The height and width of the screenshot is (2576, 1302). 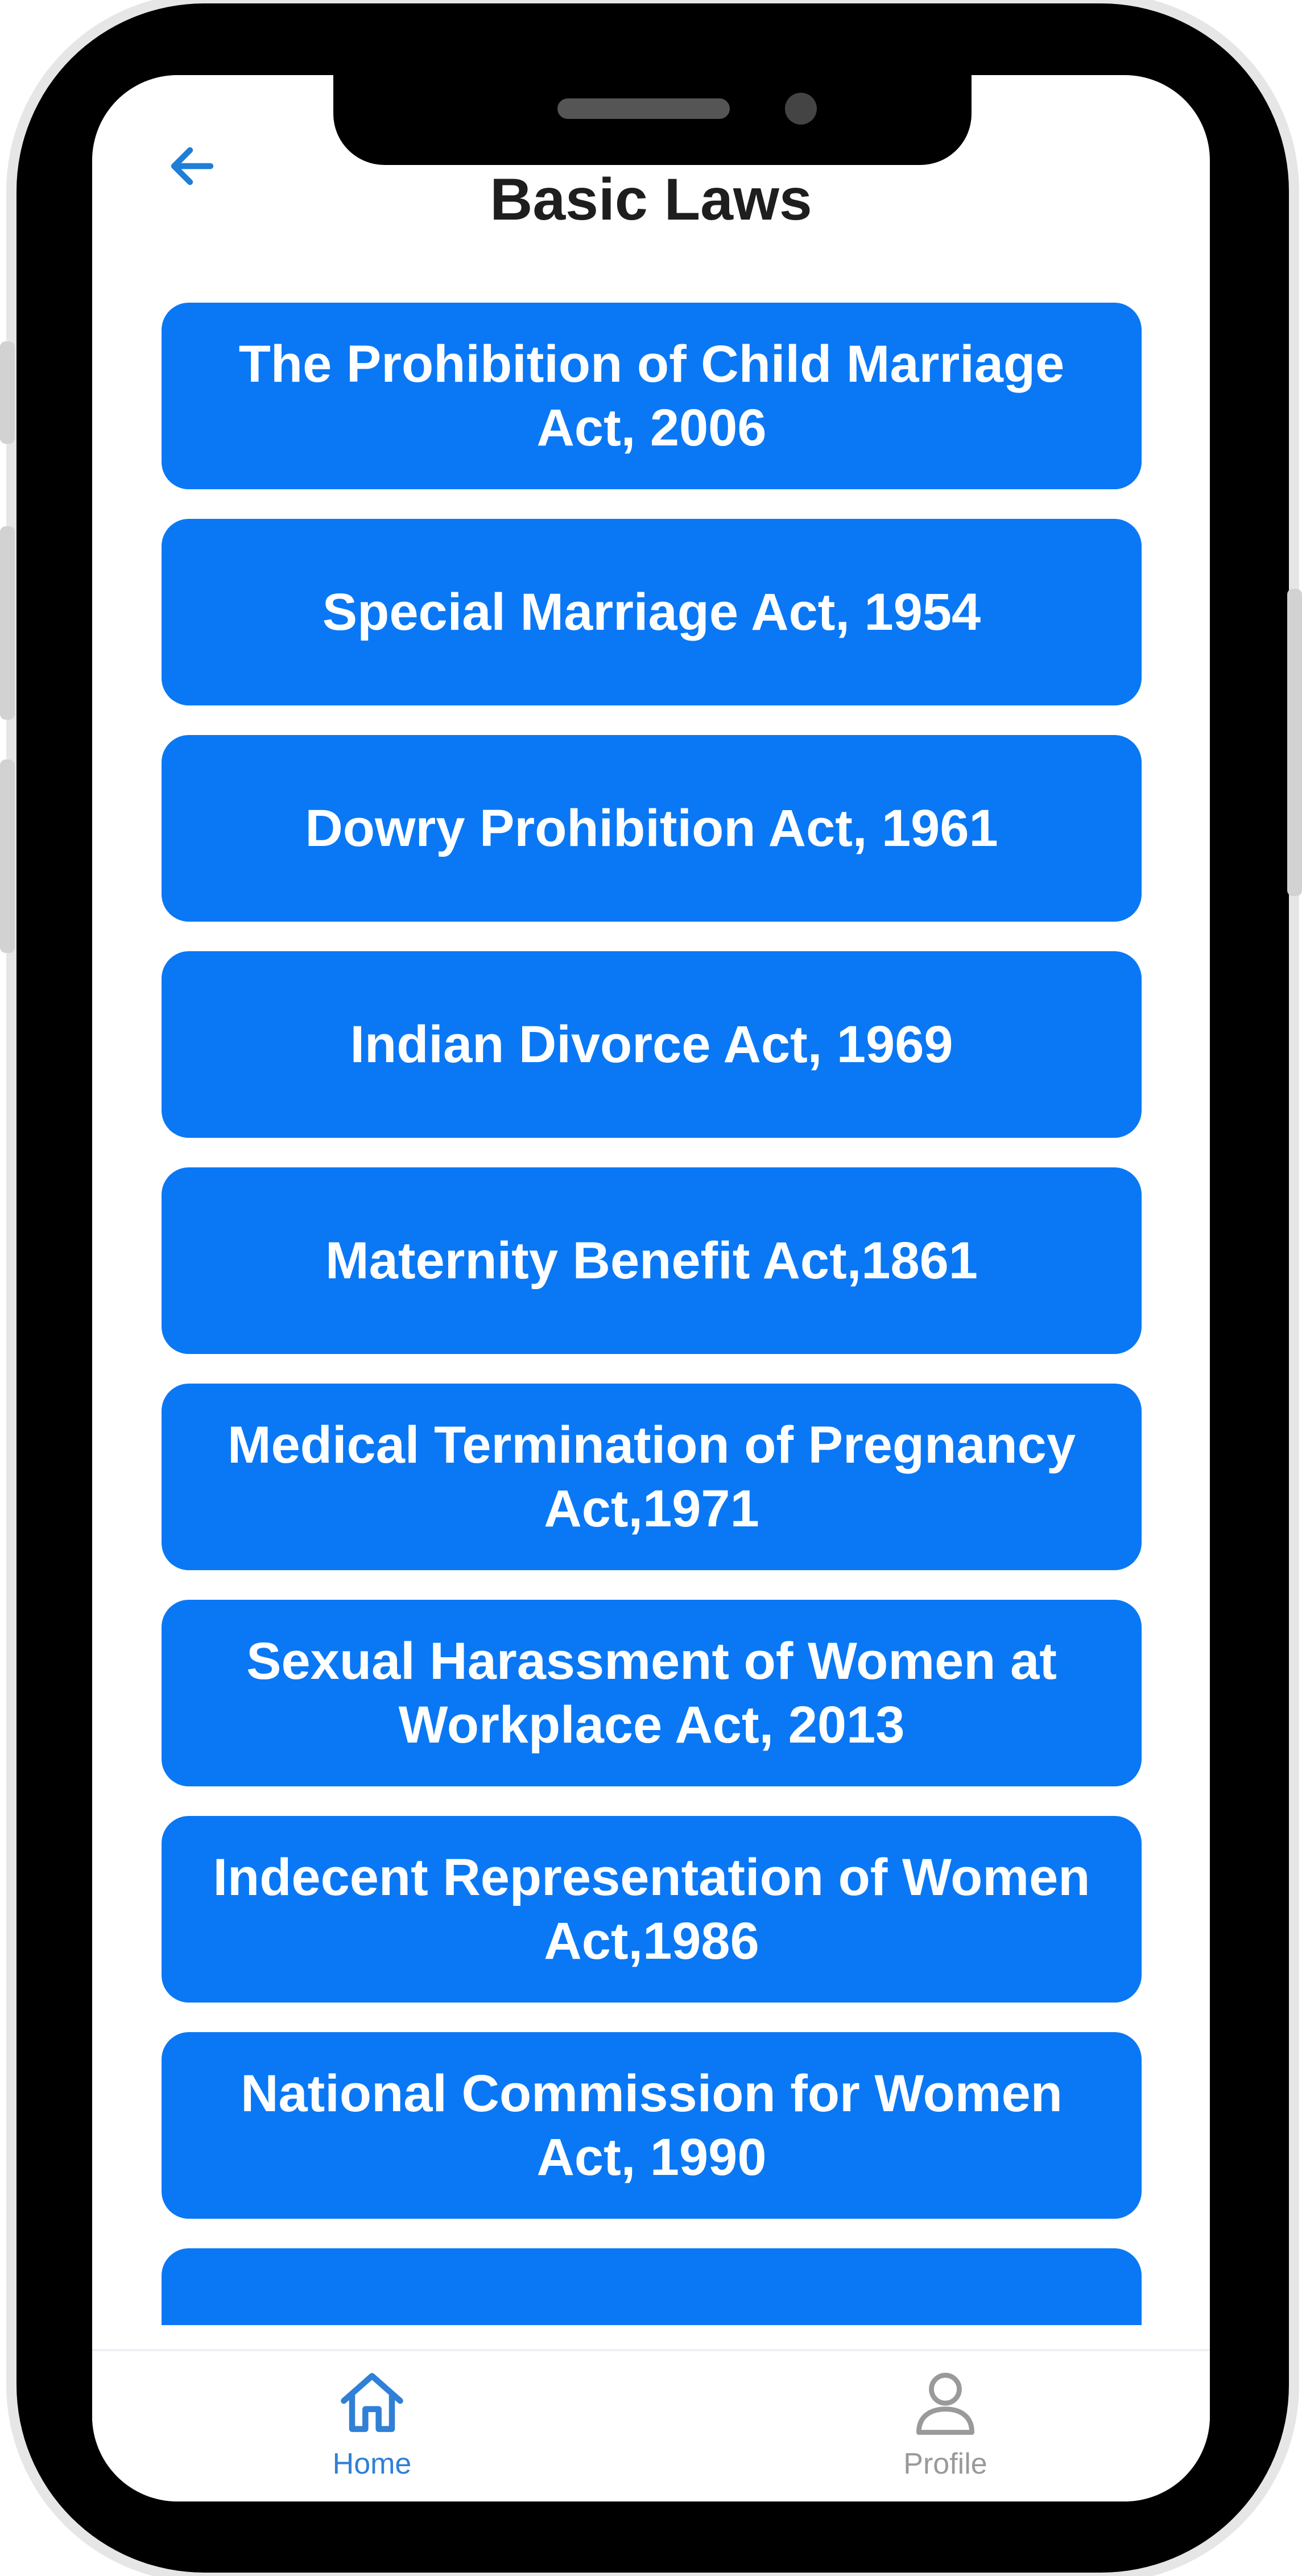 What do you see at coordinates (8, 623) in the screenshot?
I see `volume-up-button` at bounding box center [8, 623].